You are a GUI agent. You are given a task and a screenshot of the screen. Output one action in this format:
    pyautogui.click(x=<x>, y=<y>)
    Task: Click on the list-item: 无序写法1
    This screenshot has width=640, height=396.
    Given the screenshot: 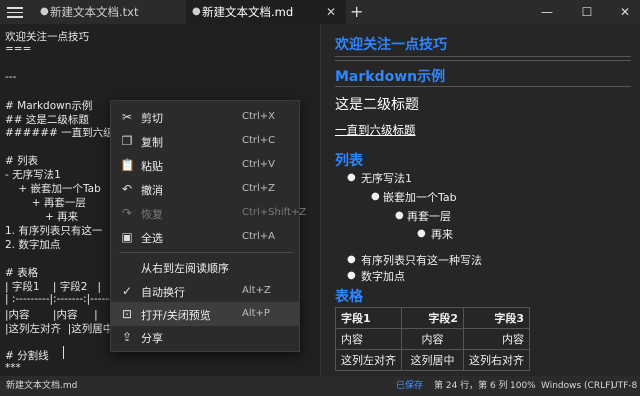 What is the action you would take?
    pyautogui.click(x=386, y=178)
    